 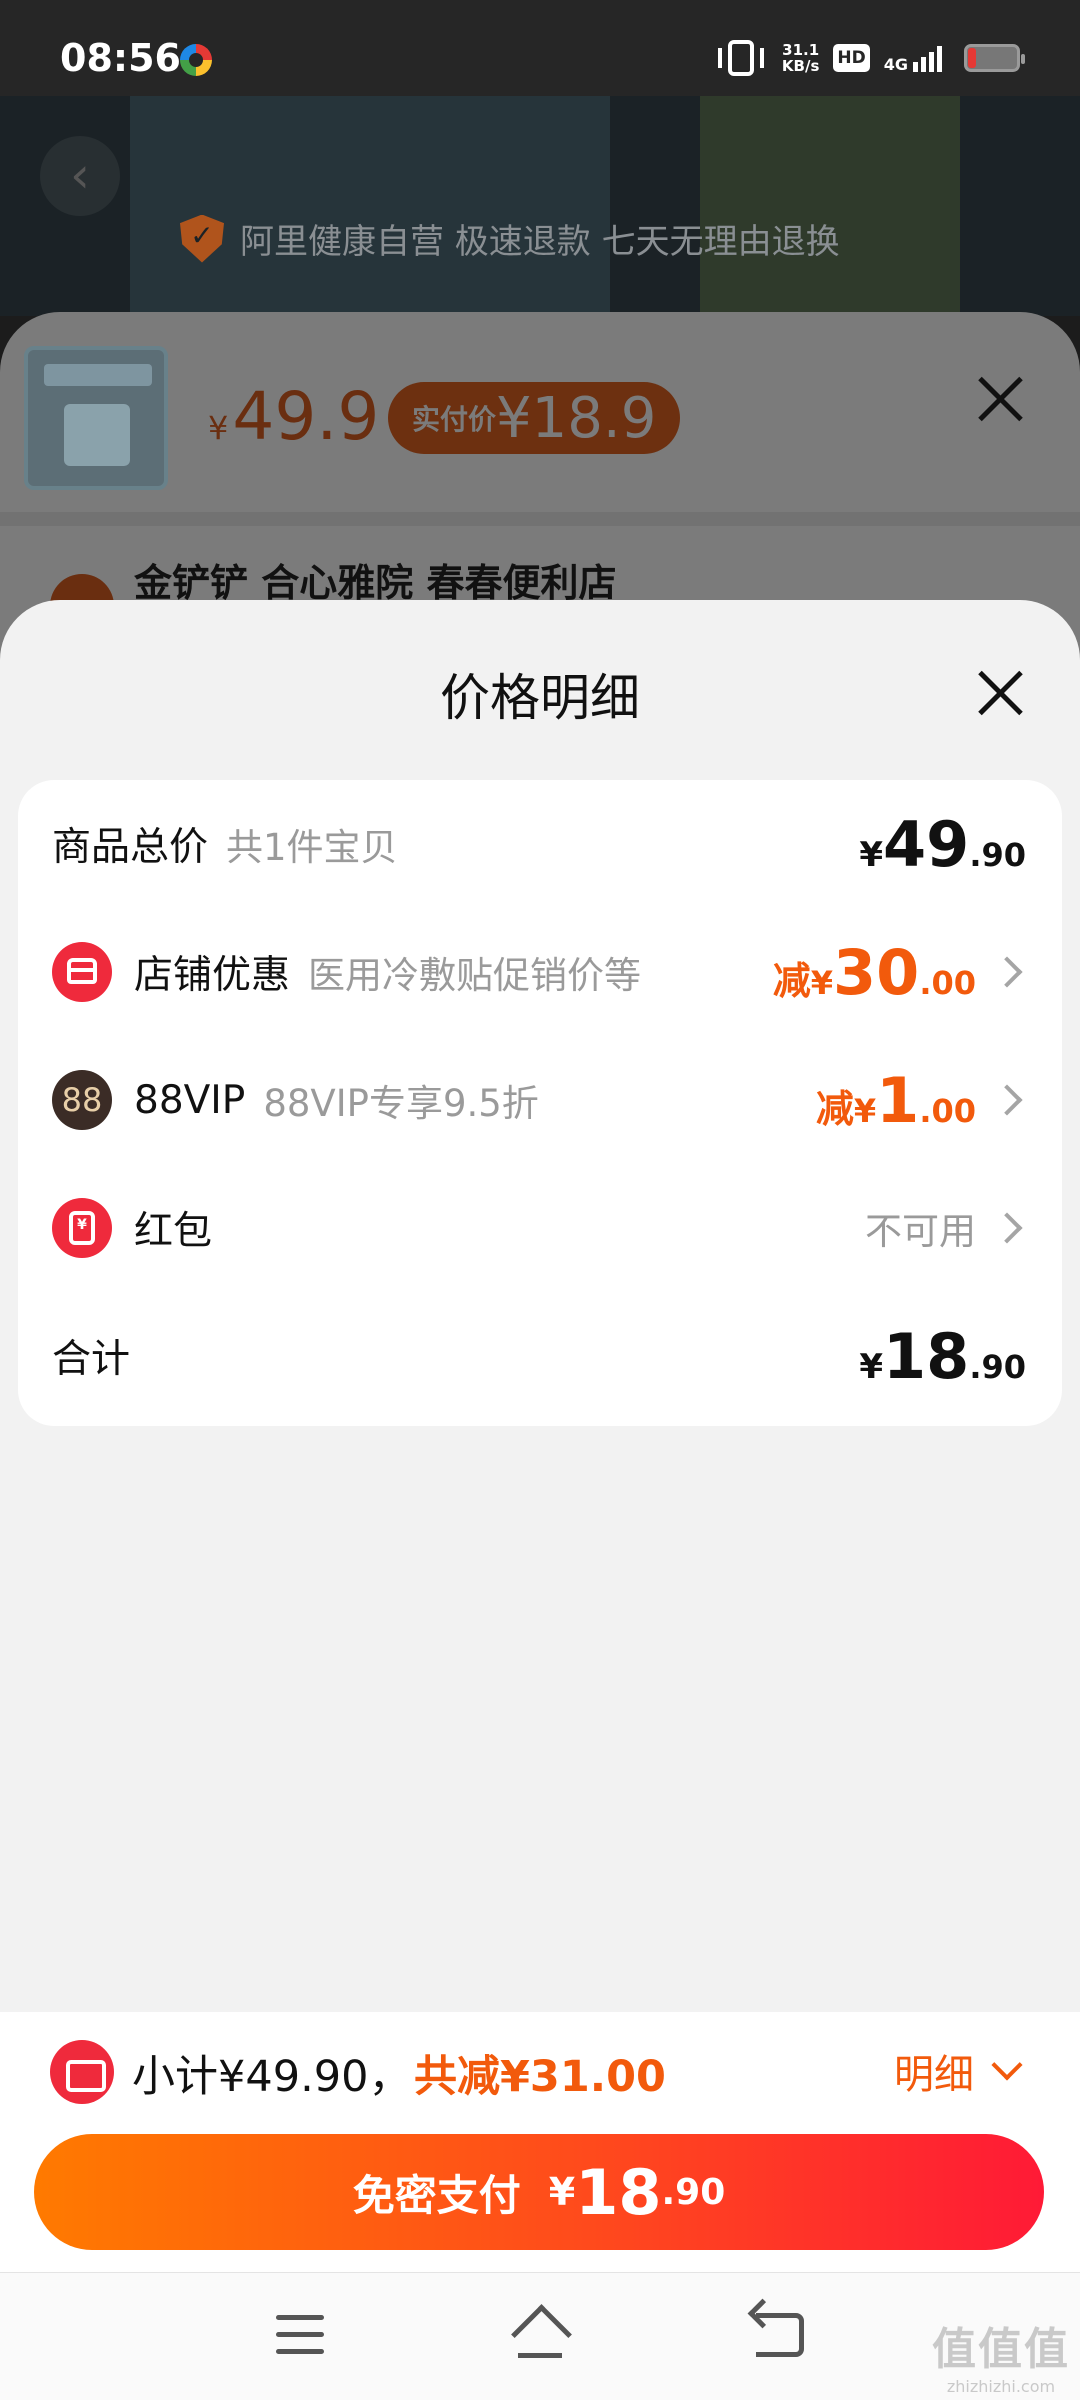 I want to click on home-icon, so click(x=540, y=2335).